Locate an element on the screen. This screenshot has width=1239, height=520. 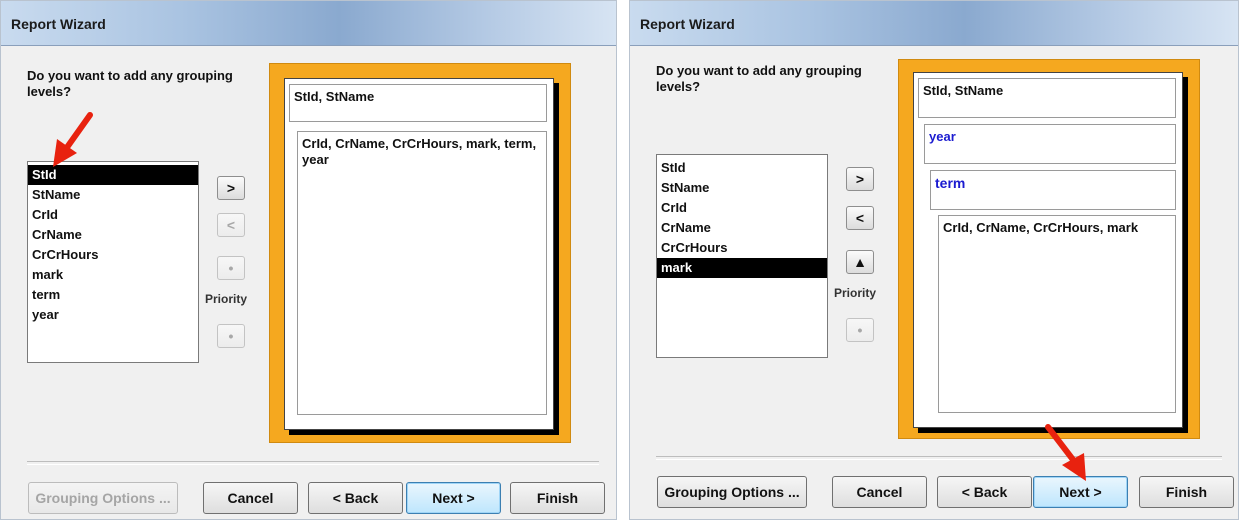
priority-up-button: ▲ is located at coordinates (860, 262).